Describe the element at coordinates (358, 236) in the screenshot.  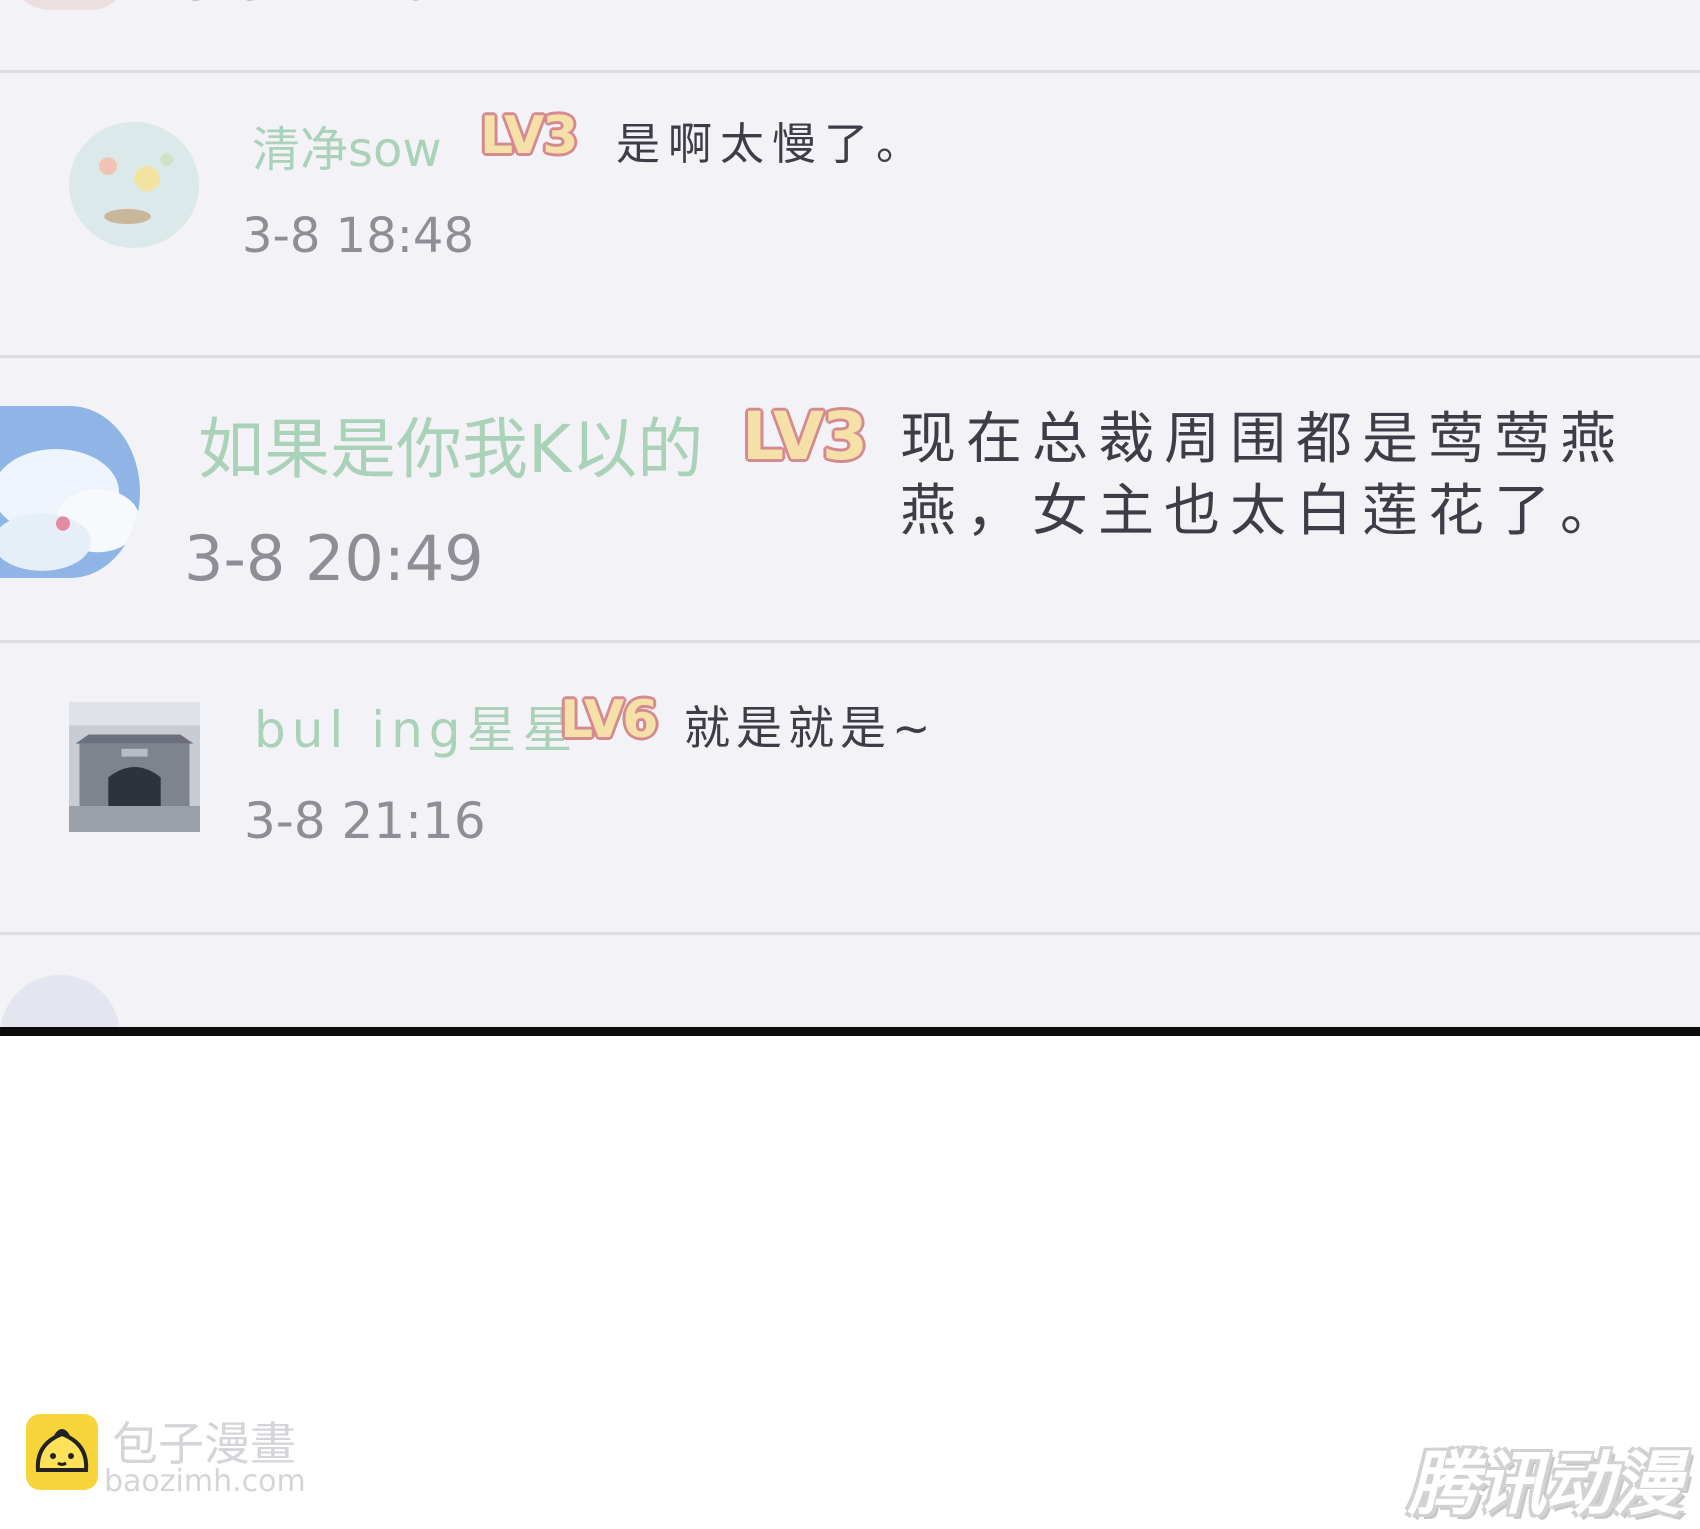
I see `comment-time: 3-8 18:48` at that location.